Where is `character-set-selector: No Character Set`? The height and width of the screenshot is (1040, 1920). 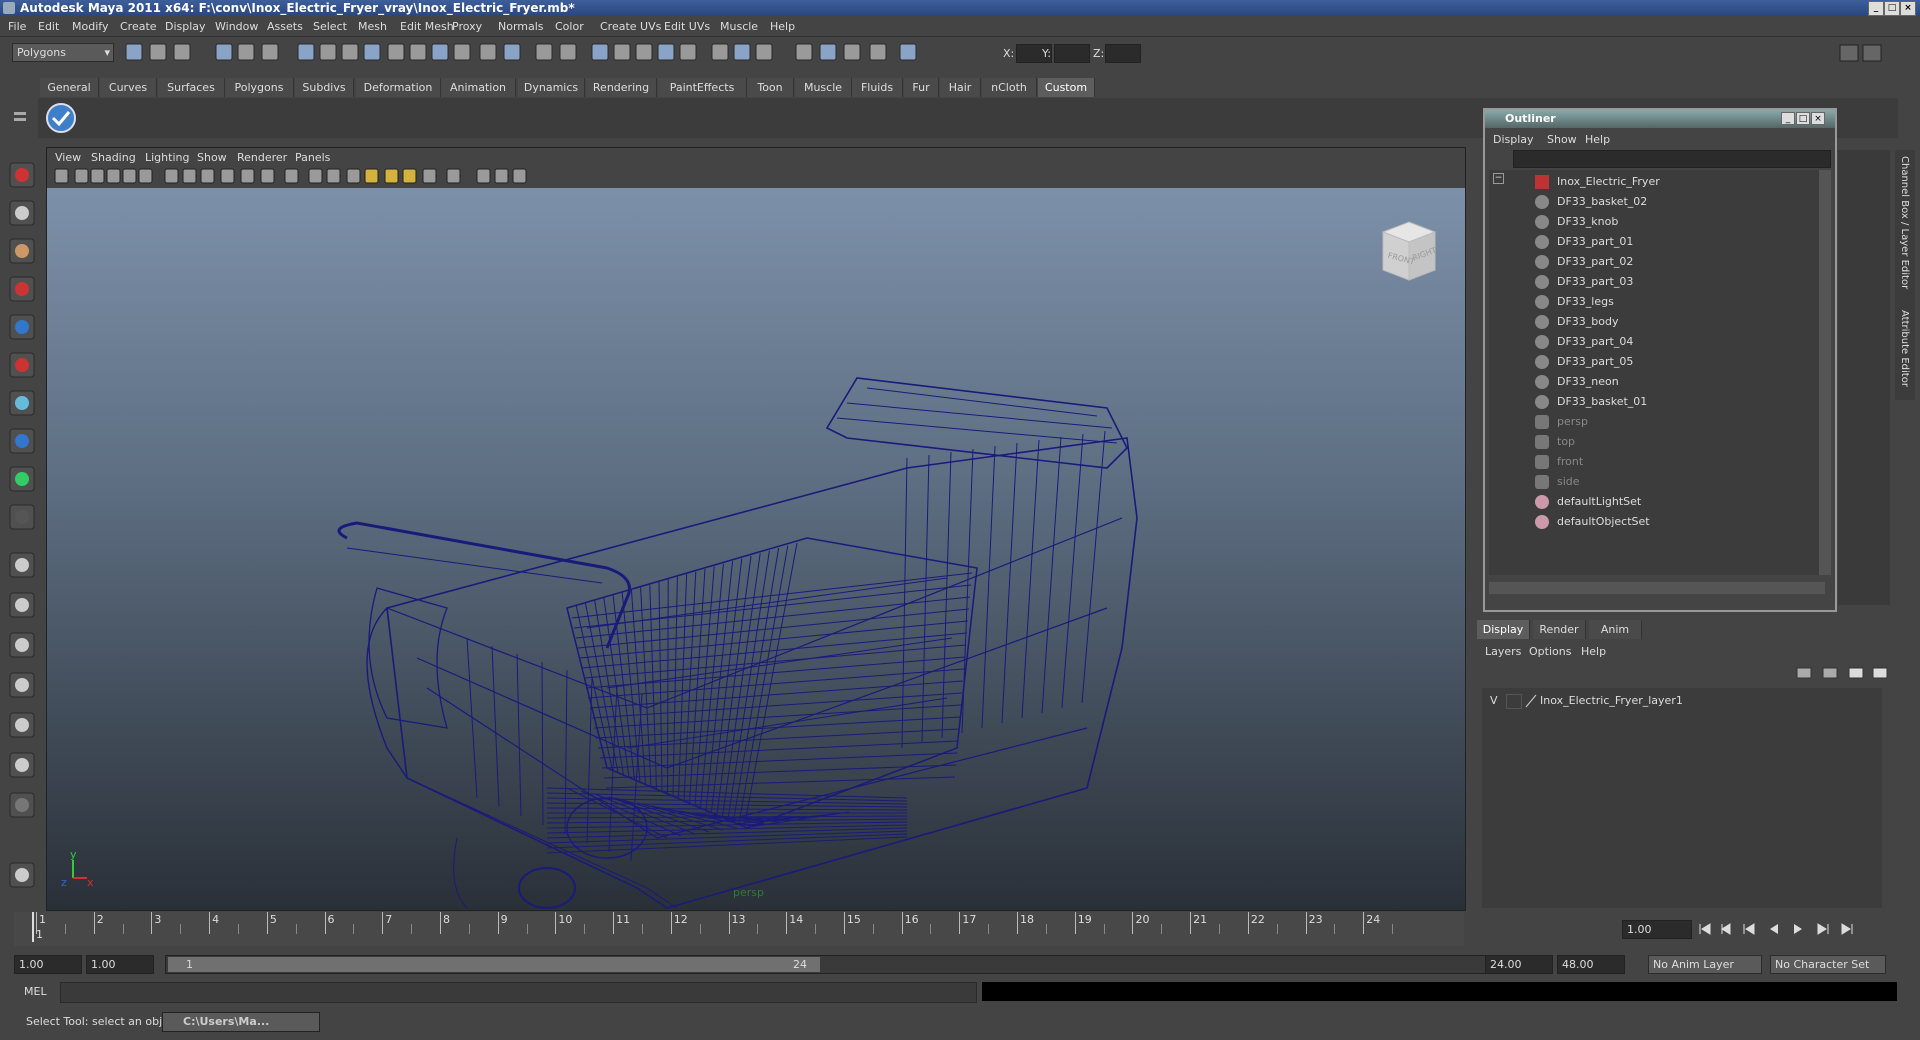 character-set-selector: No Character Set is located at coordinates (1828, 964).